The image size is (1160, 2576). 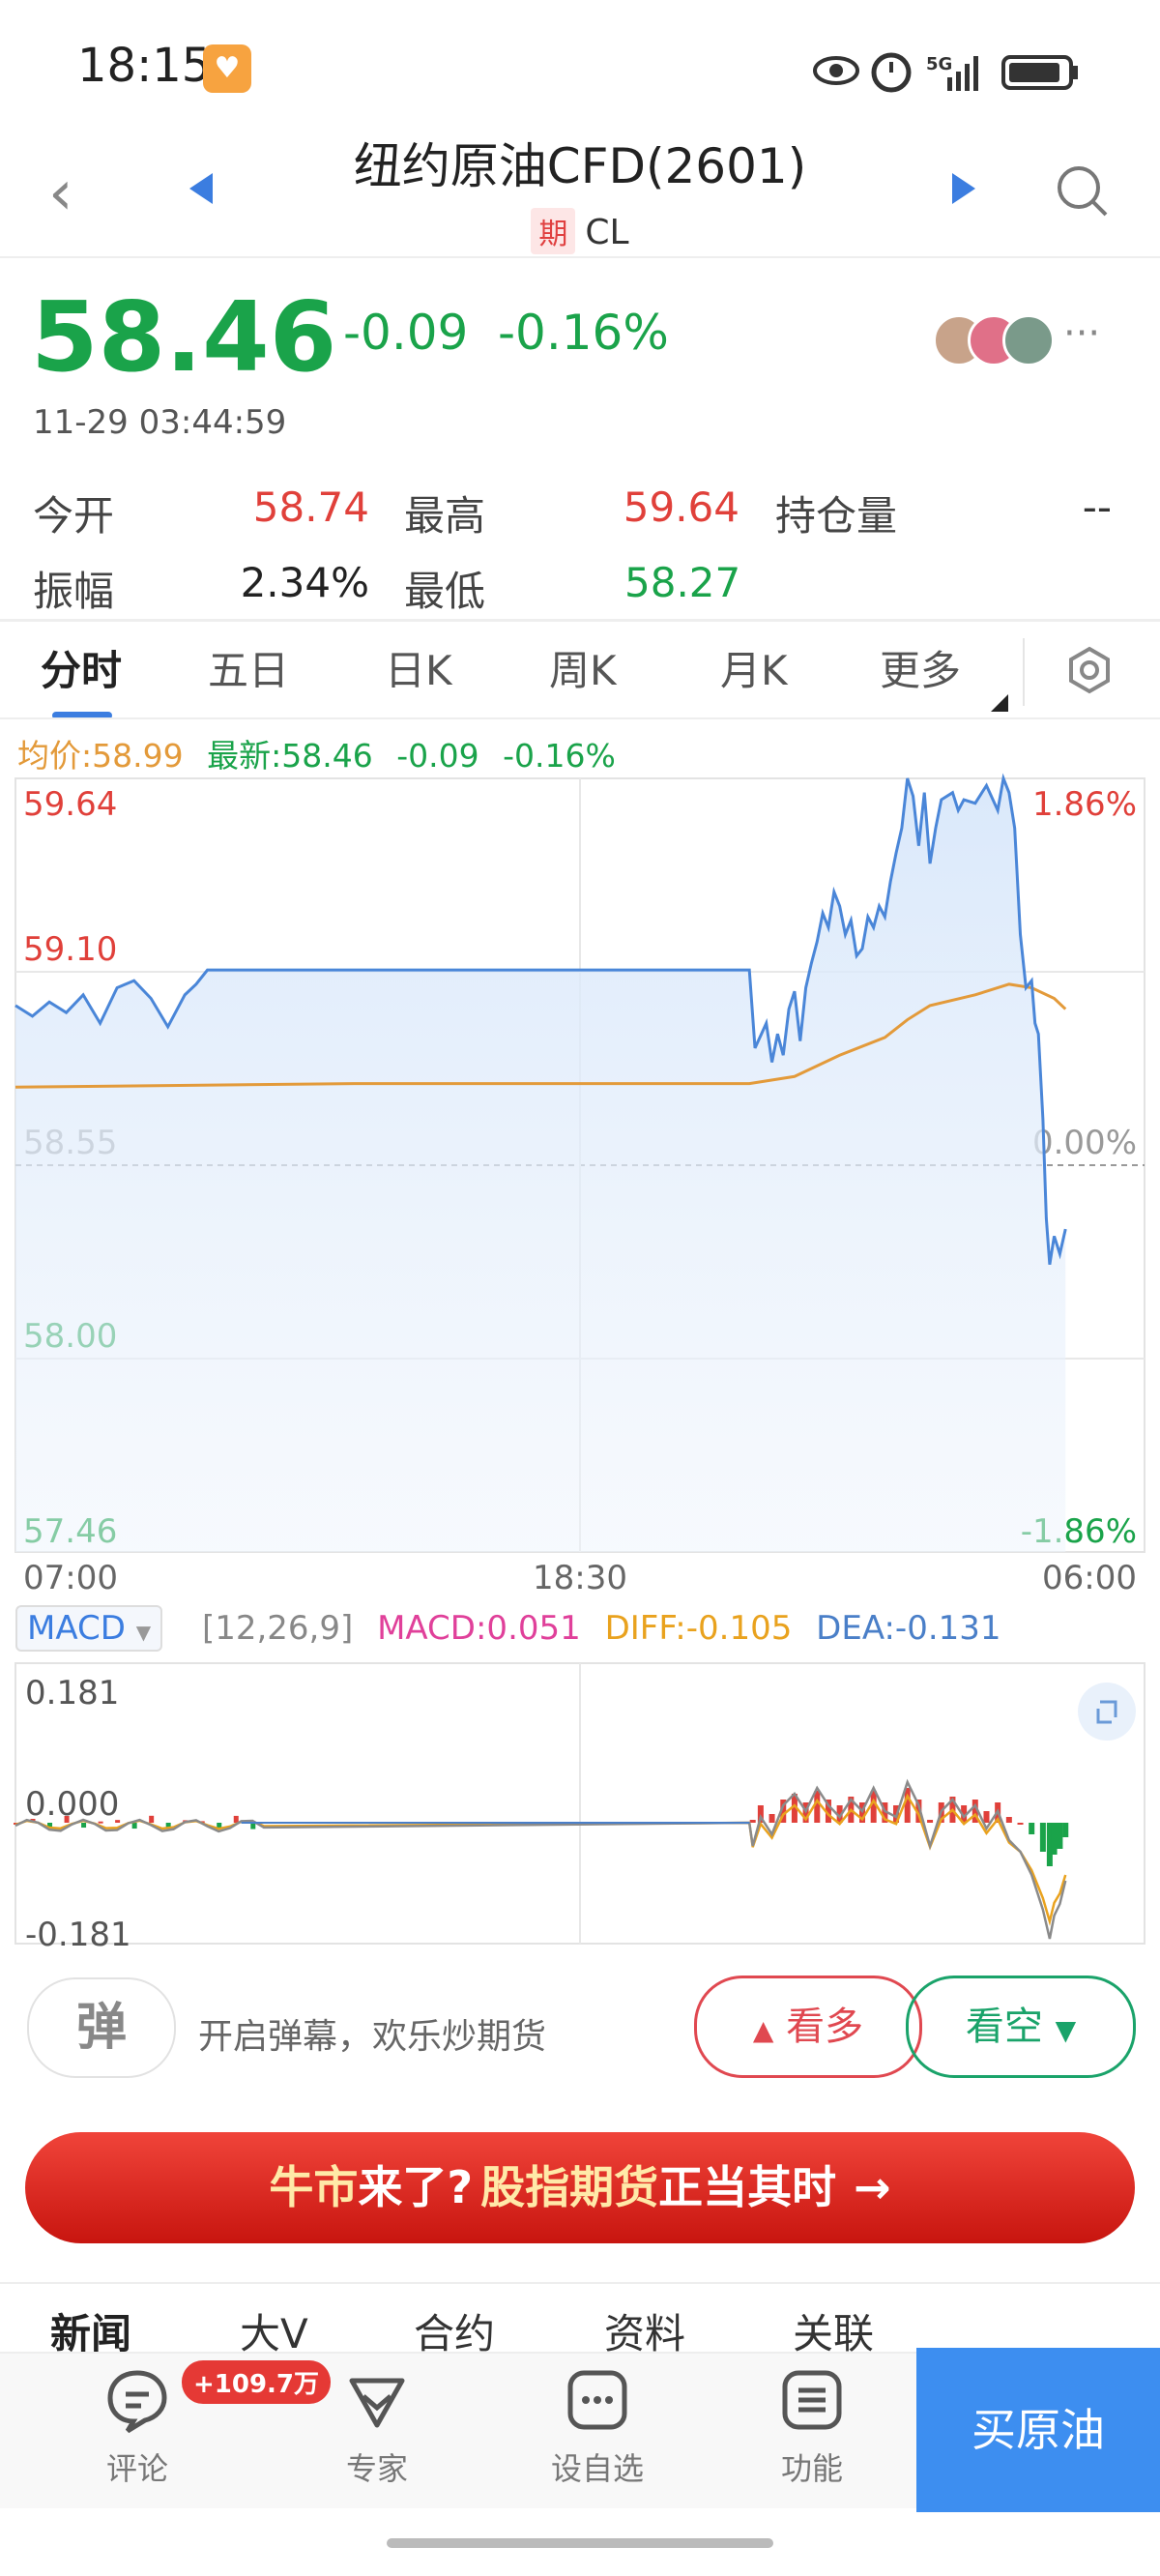 I want to click on contract-code: 期 CL, so click(x=580, y=231).